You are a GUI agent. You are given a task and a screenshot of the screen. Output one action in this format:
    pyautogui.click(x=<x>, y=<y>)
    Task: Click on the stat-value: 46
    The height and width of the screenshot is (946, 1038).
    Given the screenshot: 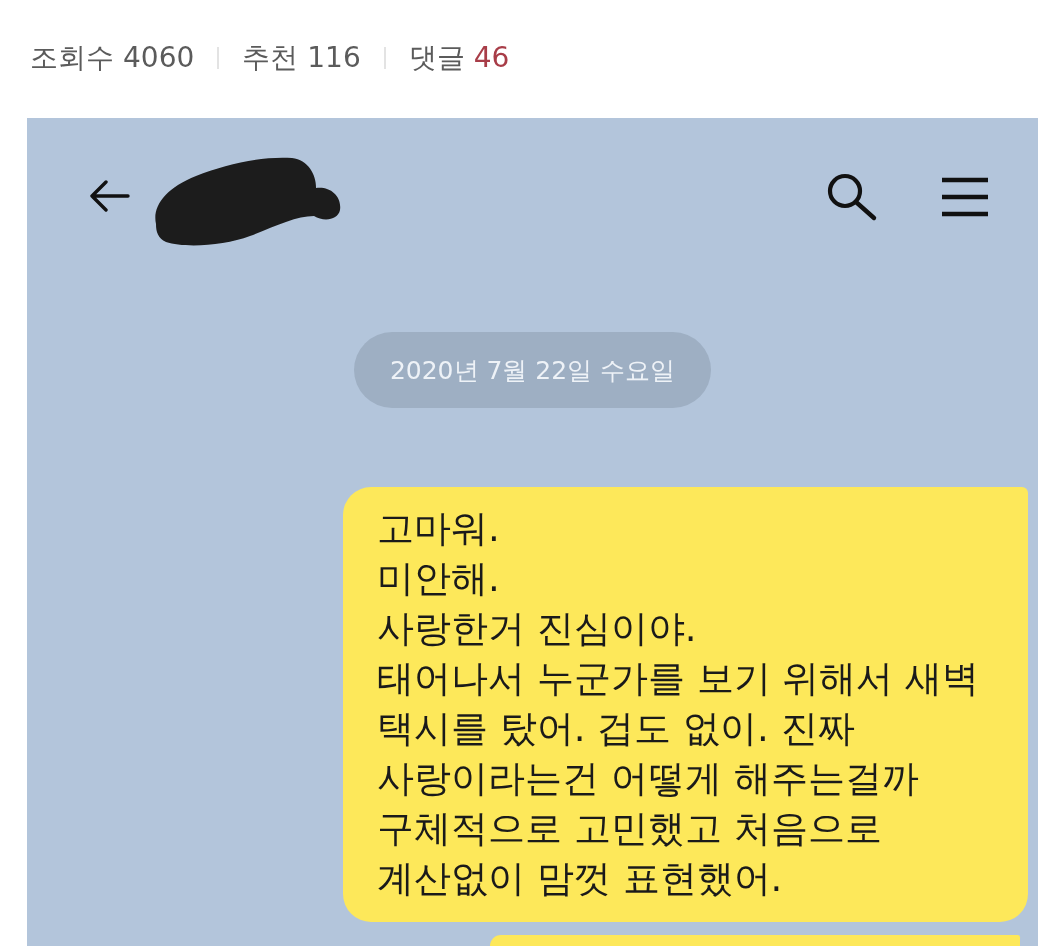 What is the action you would take?
    pyautogui.click(x=491, y=58)
    